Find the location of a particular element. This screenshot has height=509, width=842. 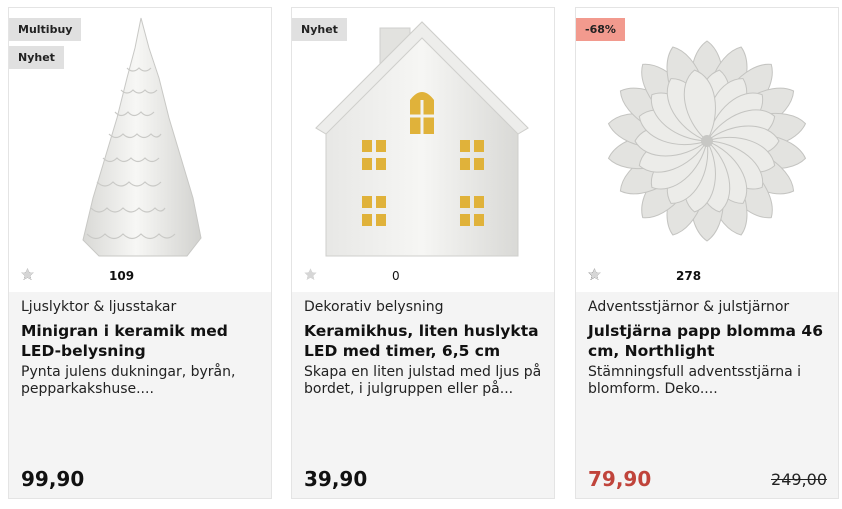

product-original-price: 249,00 is located at coordinates (799, 479).